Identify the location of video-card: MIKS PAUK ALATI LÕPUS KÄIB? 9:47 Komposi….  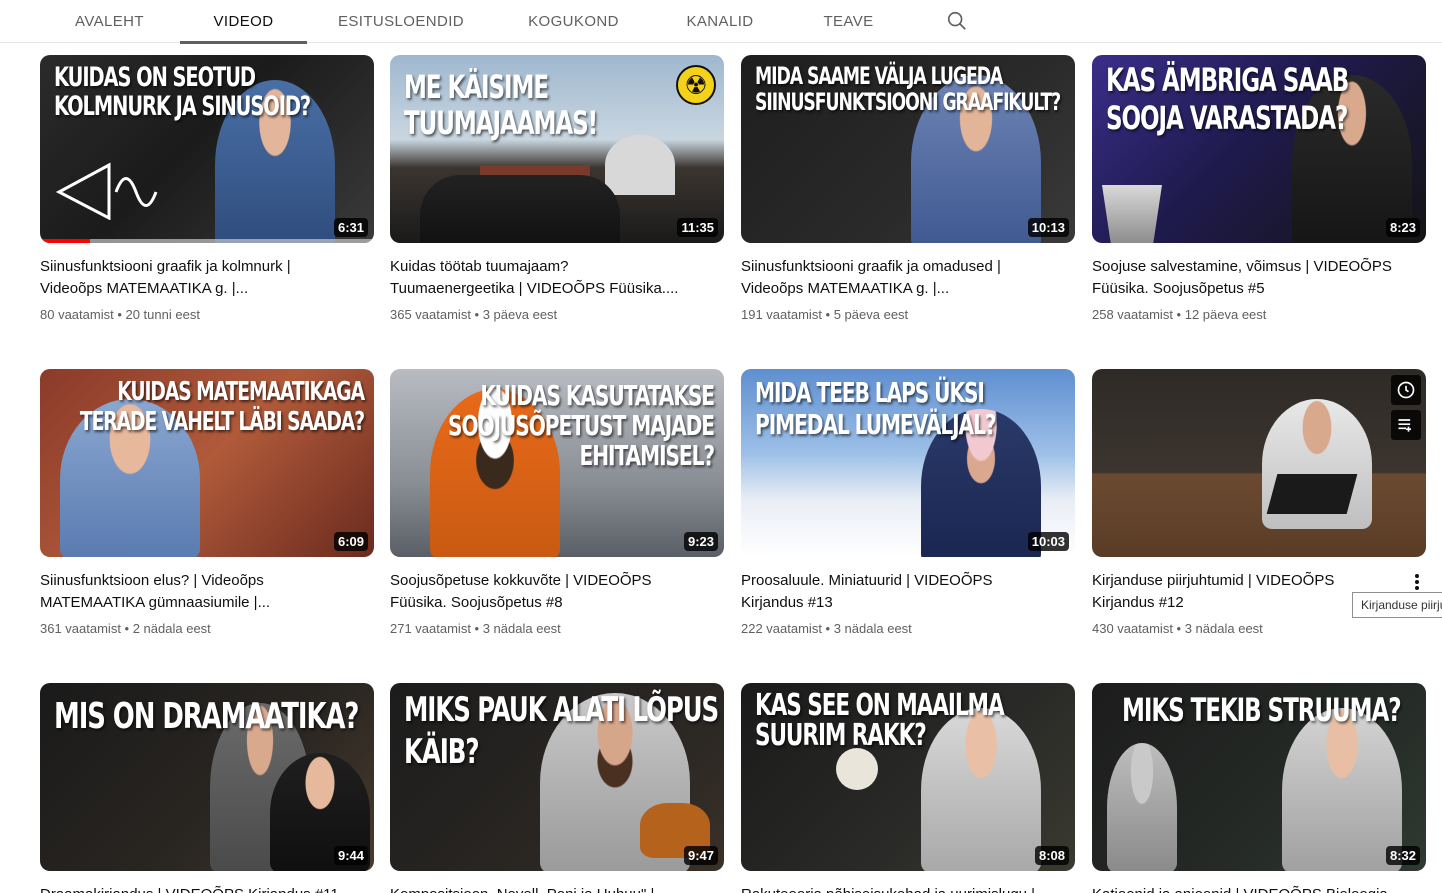
(557, 788).